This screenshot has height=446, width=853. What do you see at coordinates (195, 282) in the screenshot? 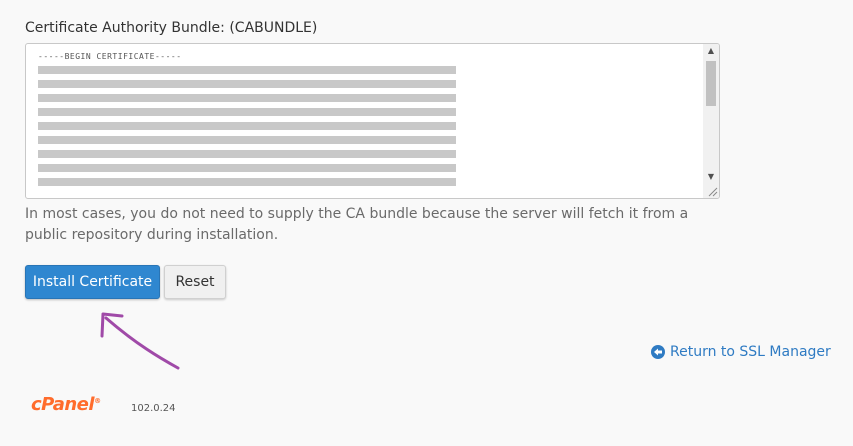
I see `reset-button: Reset` at bounding box center [195, 282].